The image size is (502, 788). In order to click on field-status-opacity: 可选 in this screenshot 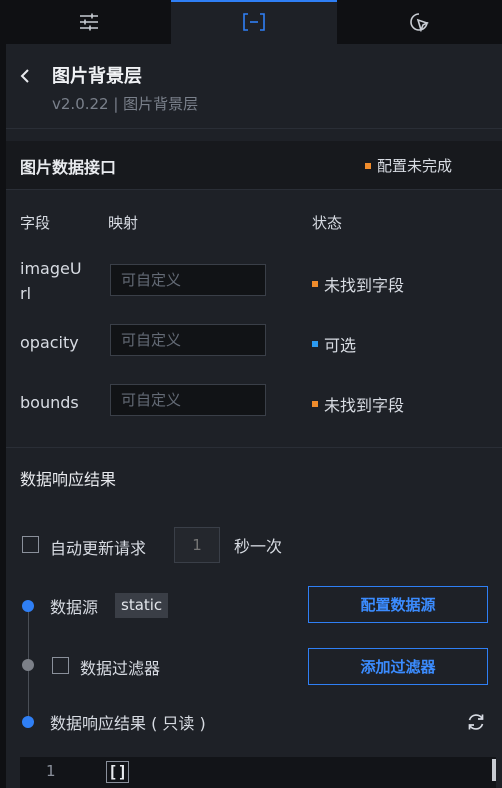, I will do `click(334, 344)`.